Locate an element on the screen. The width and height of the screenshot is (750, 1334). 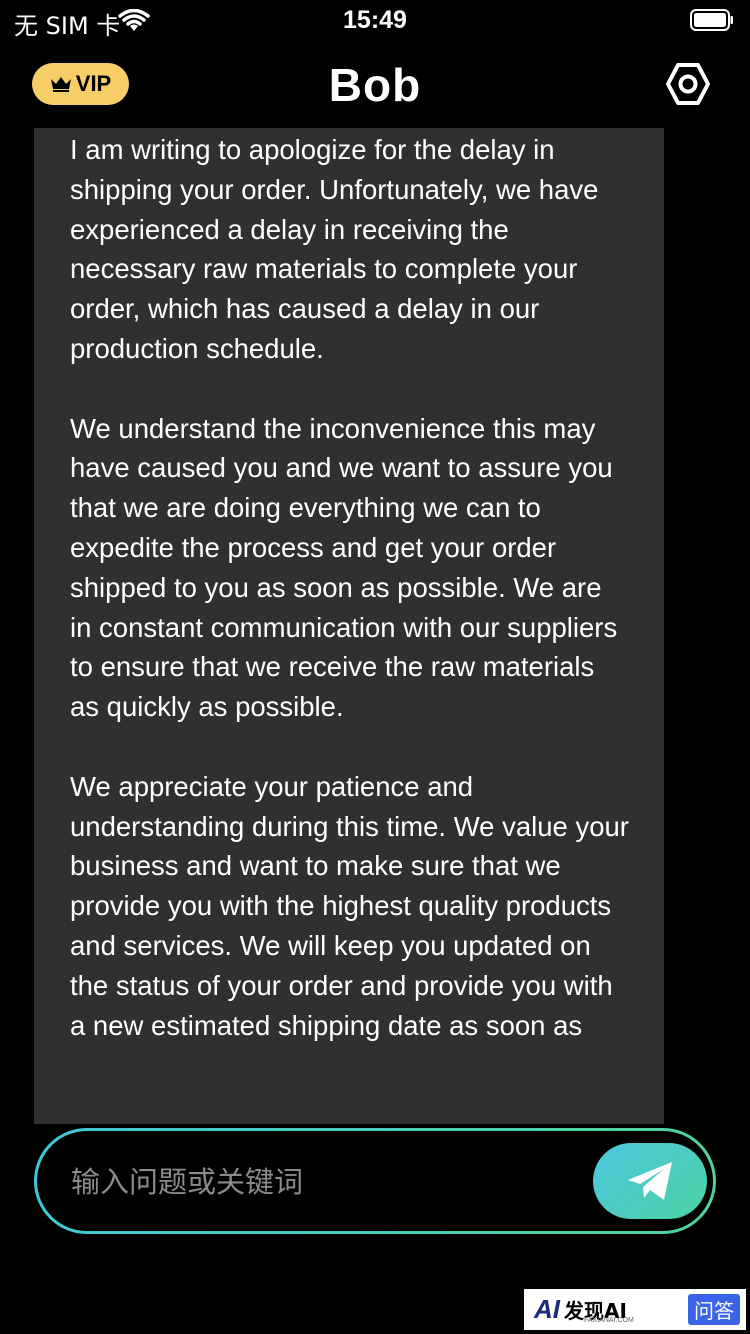
question-input-bar is located at coordinates (375, 1181).